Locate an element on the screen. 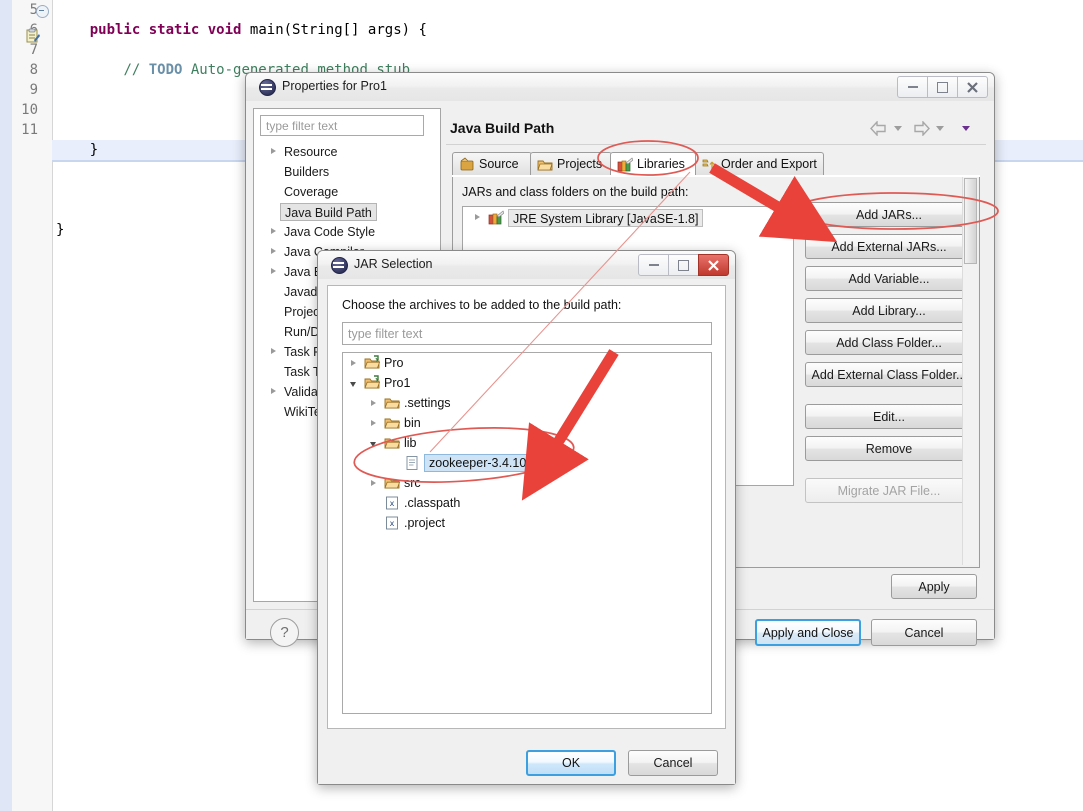 The width and height of the screenshot is (1083, 811). forward-dropdown-icon is located at coordinates (940, 128).